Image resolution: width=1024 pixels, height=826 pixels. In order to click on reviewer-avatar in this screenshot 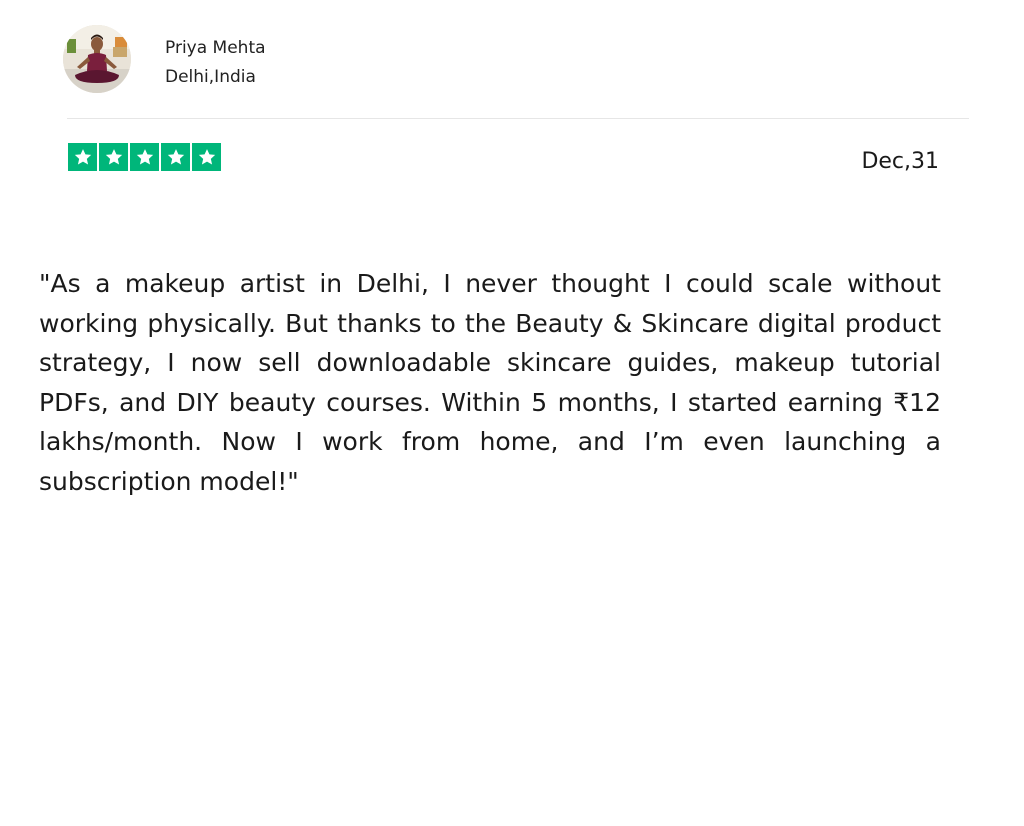, I will do `click(97, 59)`.